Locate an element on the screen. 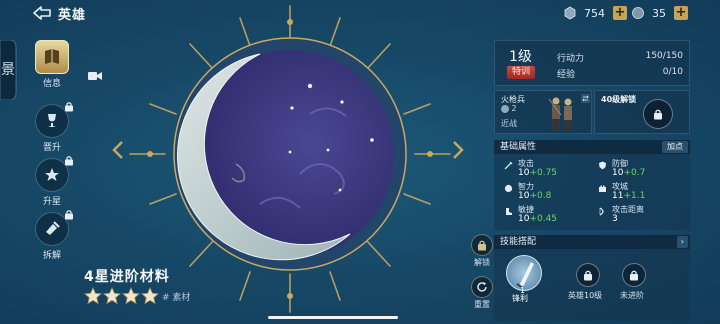 This screenshot has height=324, width=720. swap-icon is located at coordinates (585, 98).